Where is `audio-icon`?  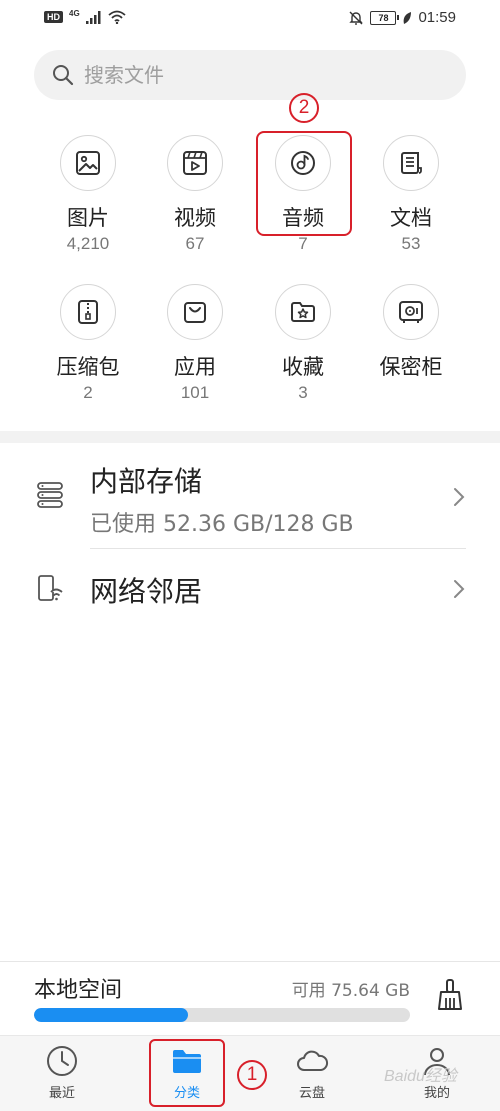 audio-icon is located at coordinates (303, 163).